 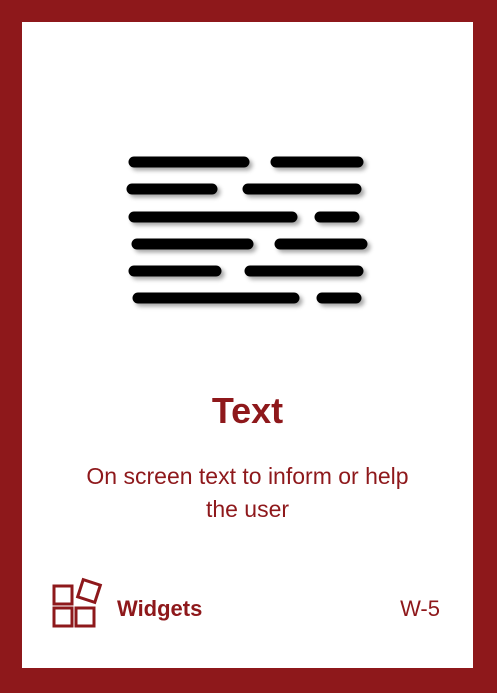 What do you see at coordinates (420, 608) in the screenshot?
I see `card-code: W-5` at bounding box center [420, 608].